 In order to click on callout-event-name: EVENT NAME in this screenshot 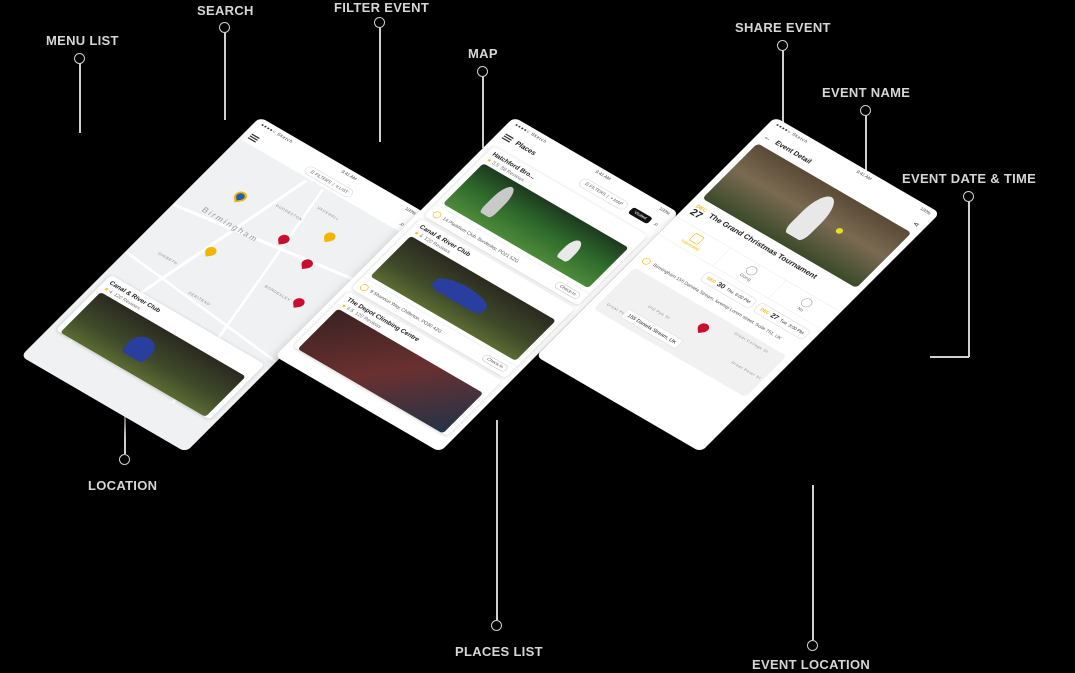, I will do `click(866, 92)`.